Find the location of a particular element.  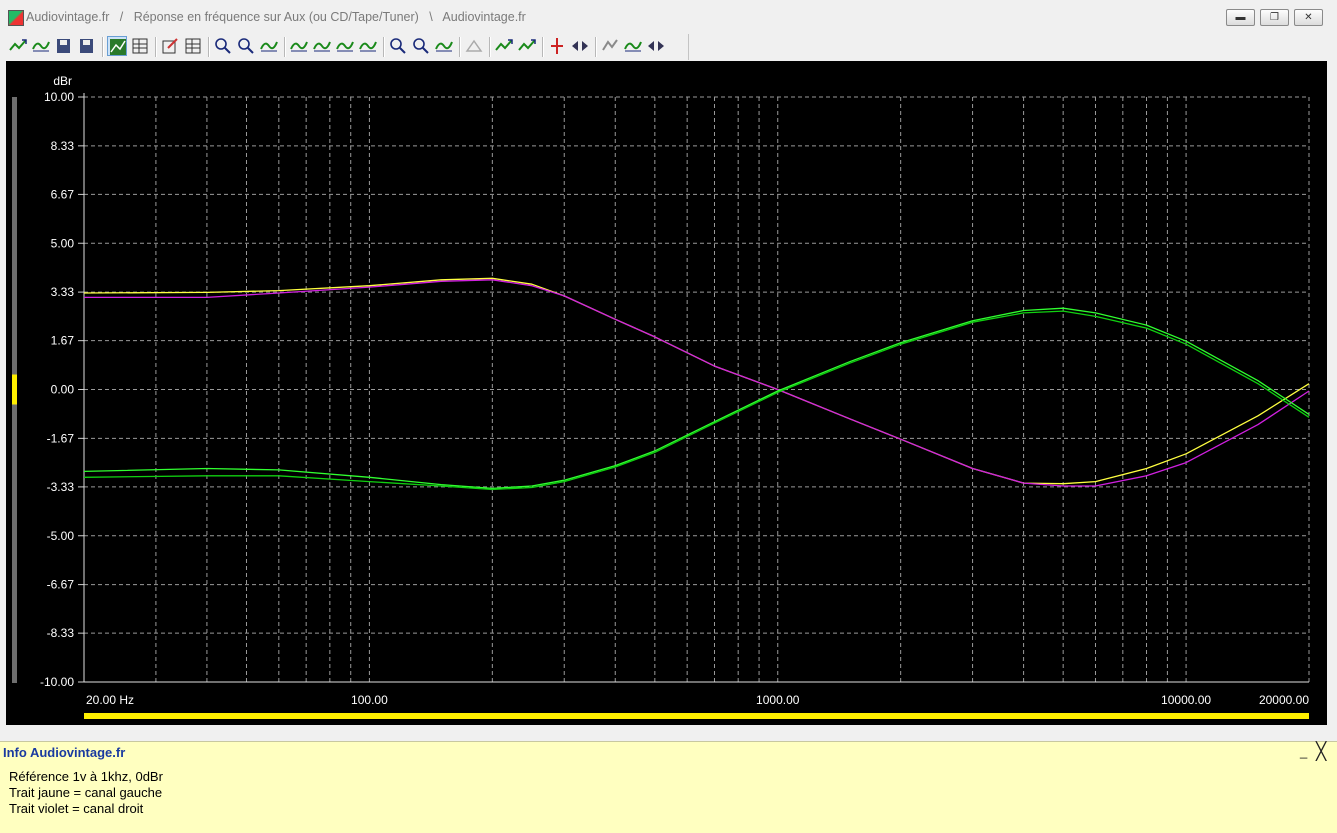

y-tick-label: -3.33 is located at coordinates (61, 487).